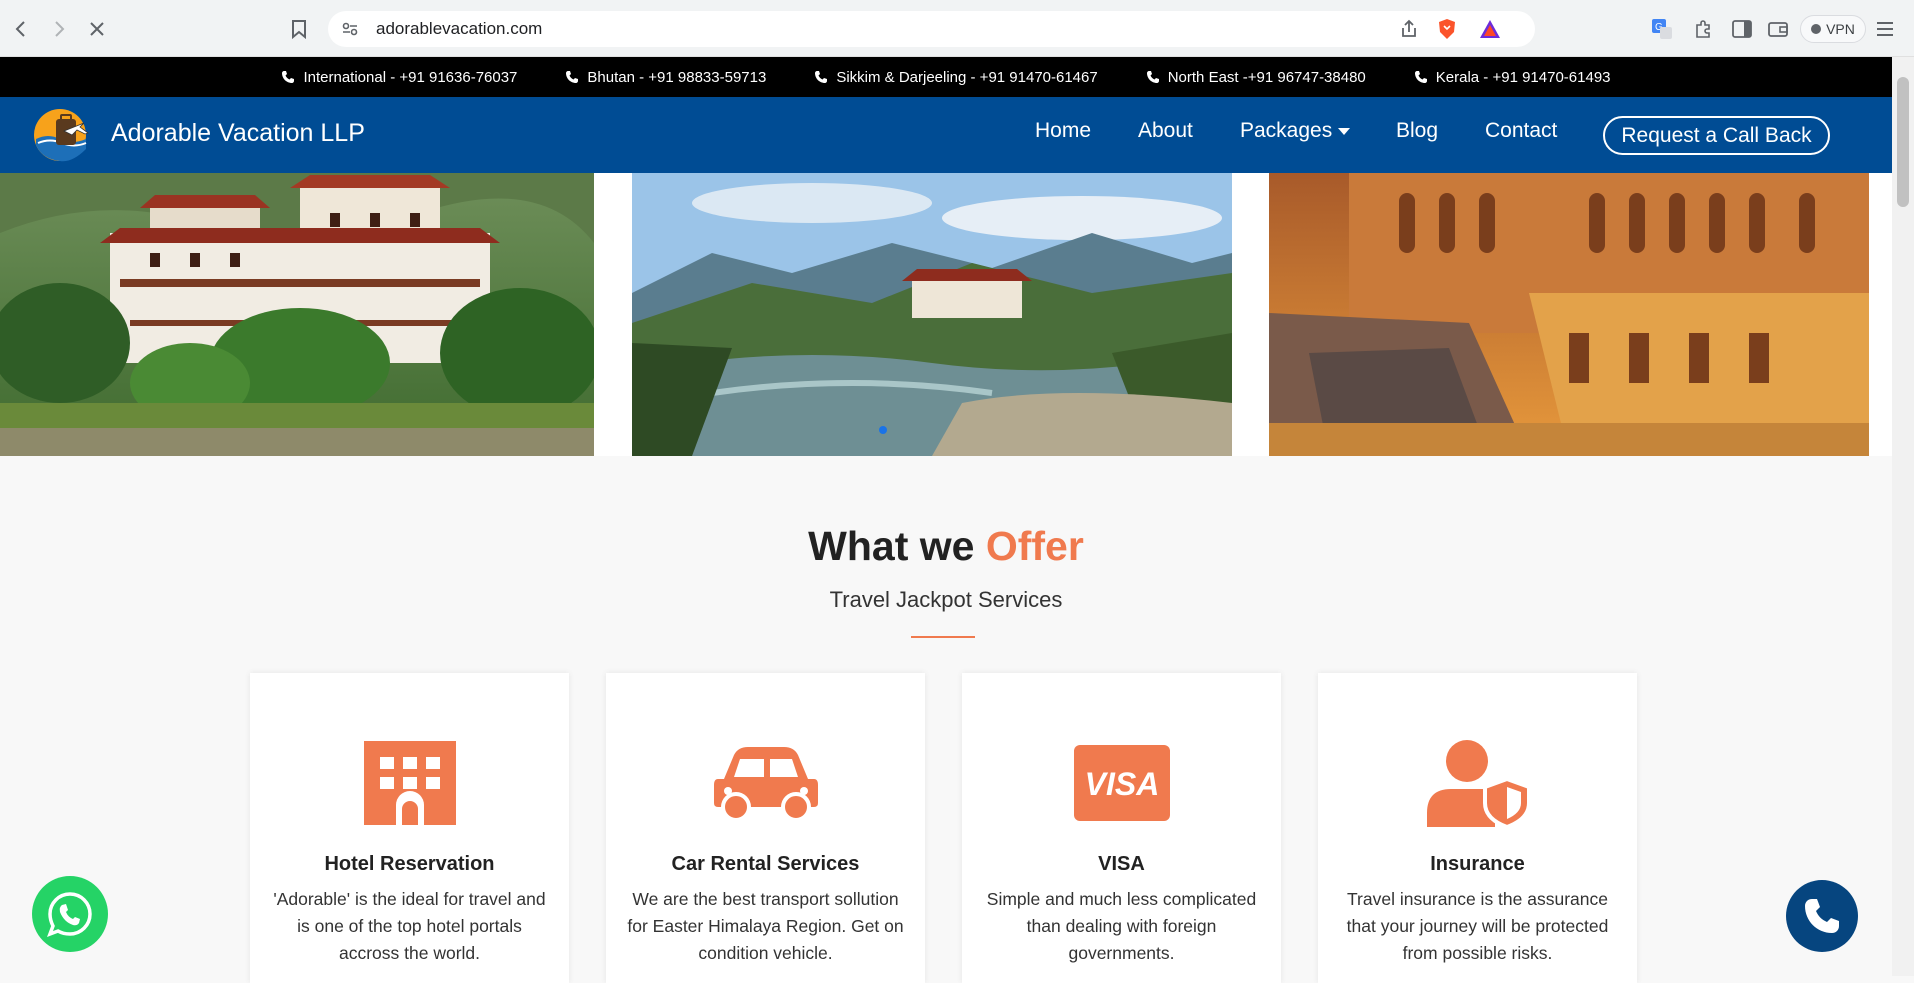 This screenshot has width=1914, height=983. I want to click on nav-about: About, so click(1165, 131).